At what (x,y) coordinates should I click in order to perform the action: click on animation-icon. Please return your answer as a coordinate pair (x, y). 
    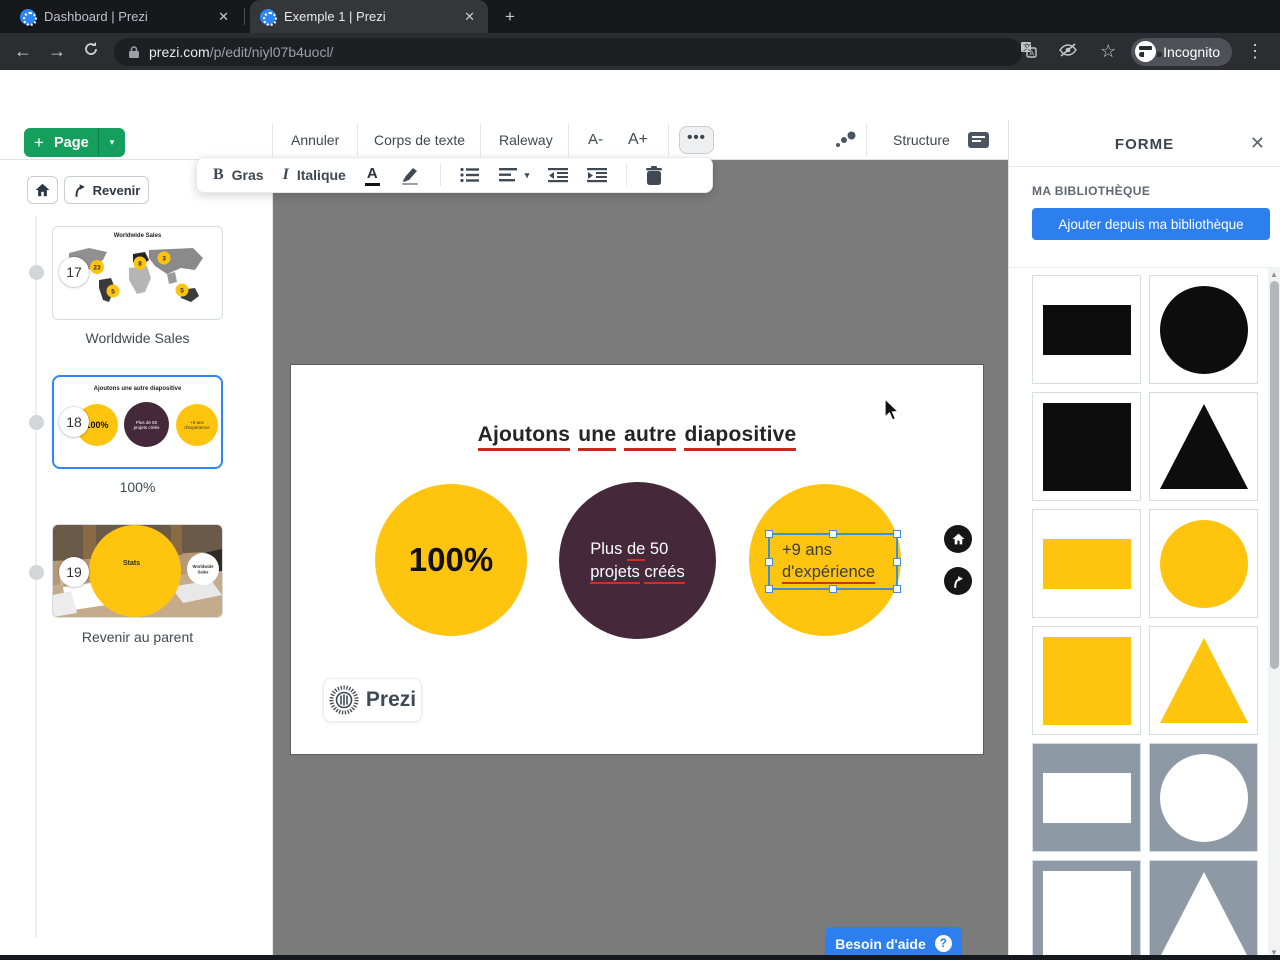
    Looking at the image, I should click on (846, 140).